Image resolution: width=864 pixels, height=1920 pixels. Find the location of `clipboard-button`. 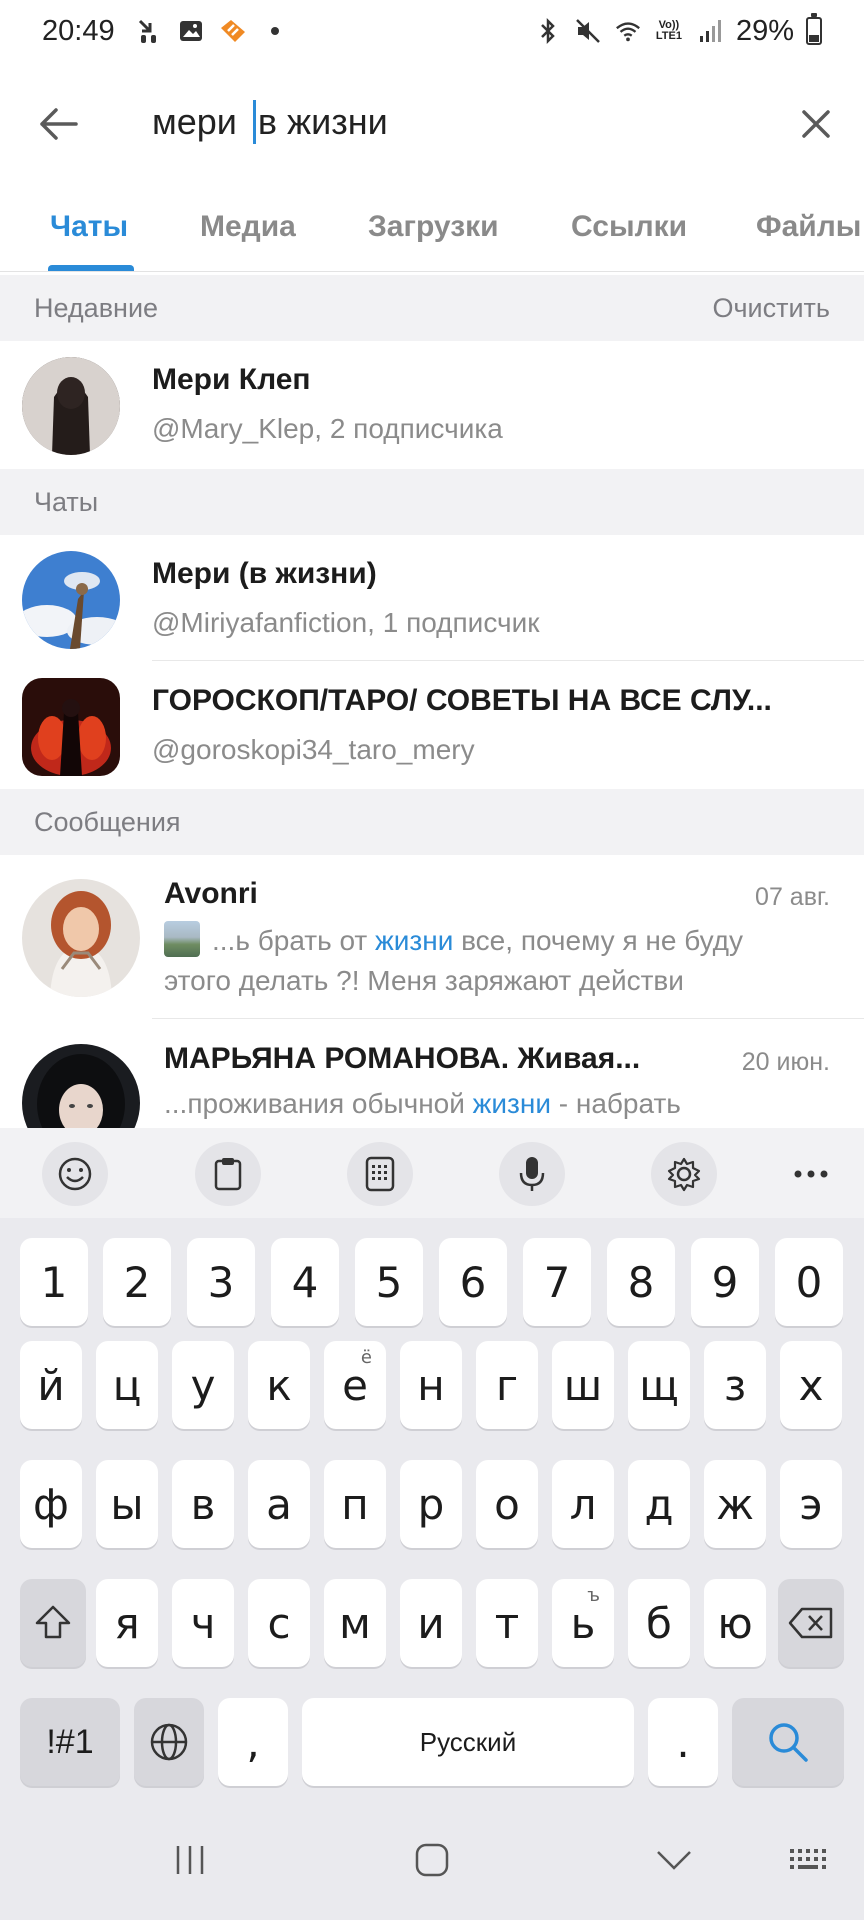

clipboard-button is located at coordinates (228, 1174).